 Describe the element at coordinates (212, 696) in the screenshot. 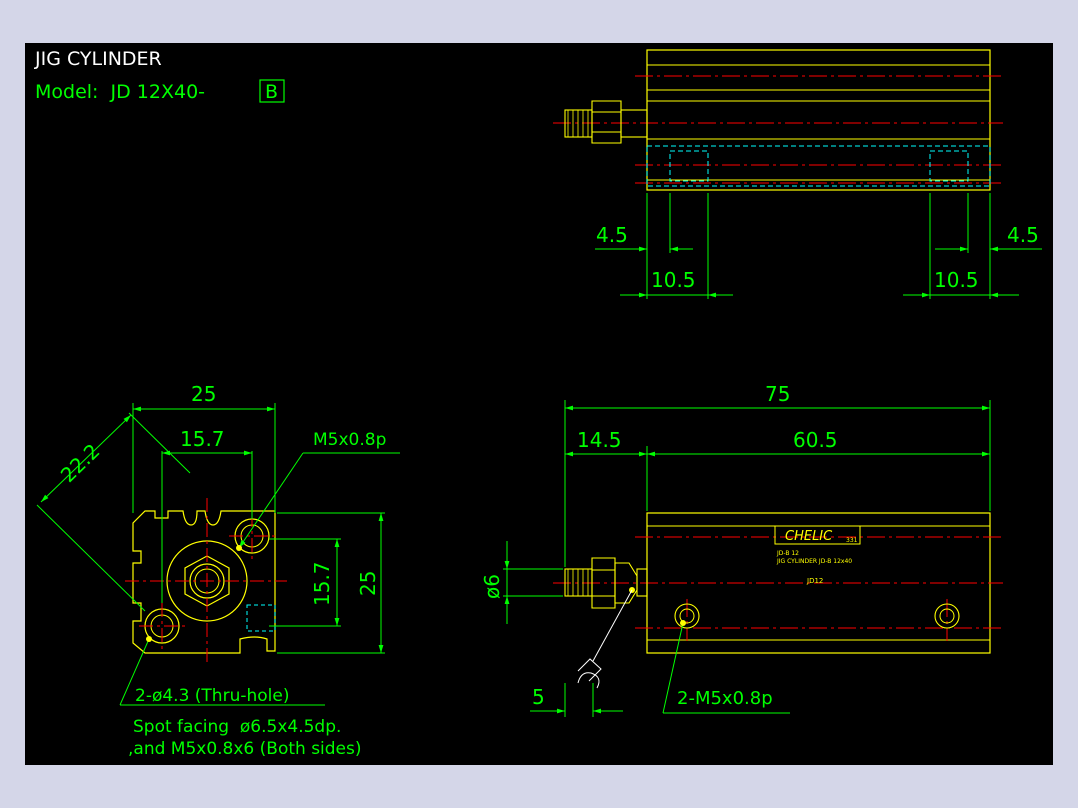

I see `end-hole-note-1: 2-ø4.3 (Thru-hole)` at that location.